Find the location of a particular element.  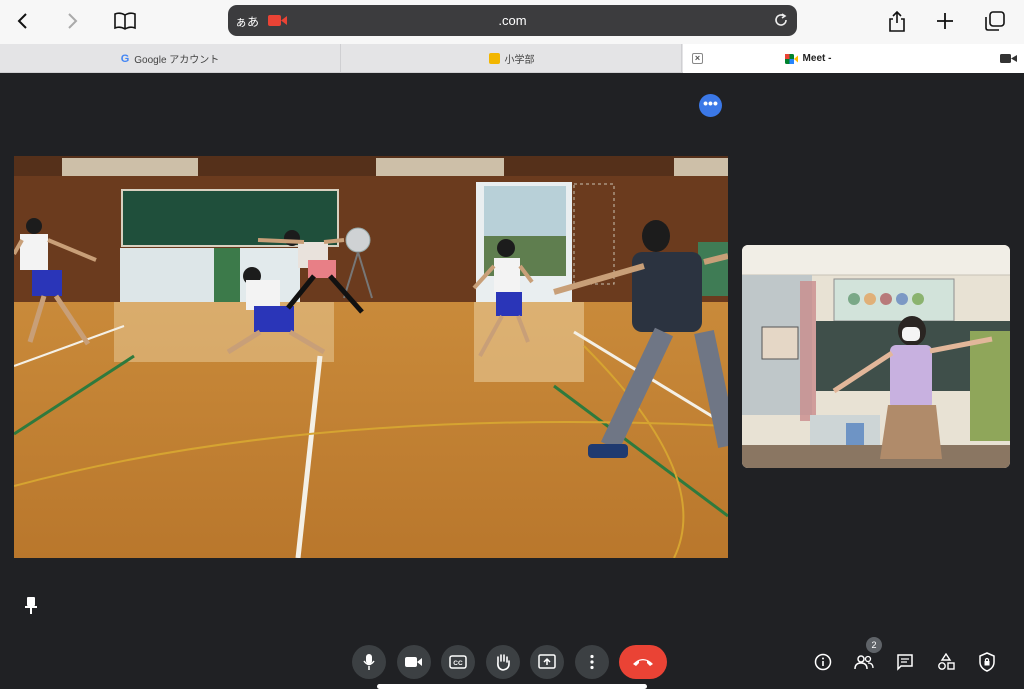

raise-hand-button is located at coordinates (503, 662).